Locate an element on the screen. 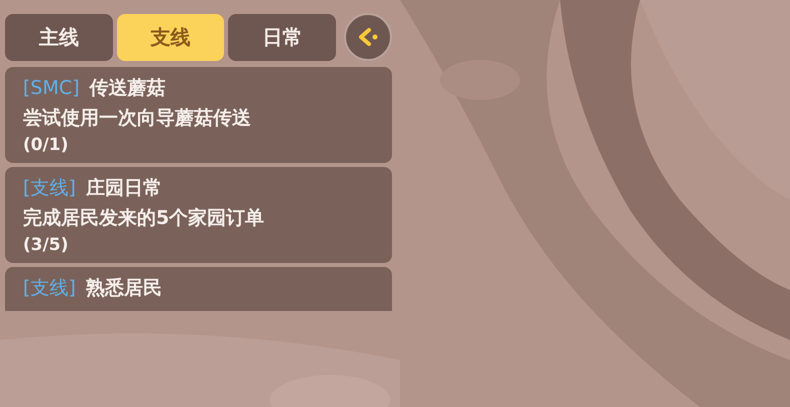 The image size is (790, 407). quest-description: 尝试使用一次向导蘑菇传送 is located at coordinates (137, 118).